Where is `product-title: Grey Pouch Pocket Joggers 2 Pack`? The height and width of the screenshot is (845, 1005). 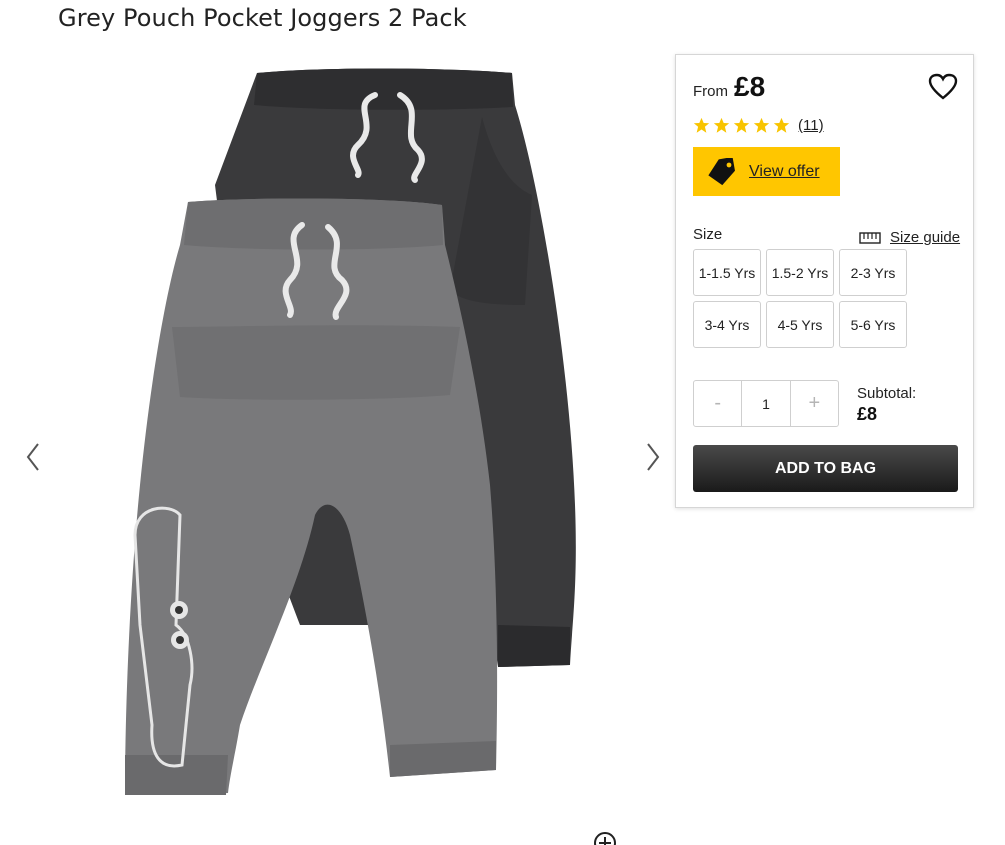
product-title: Grey Pouch Pocket Joggers 2 Pack is located at coordinates (262, 18).